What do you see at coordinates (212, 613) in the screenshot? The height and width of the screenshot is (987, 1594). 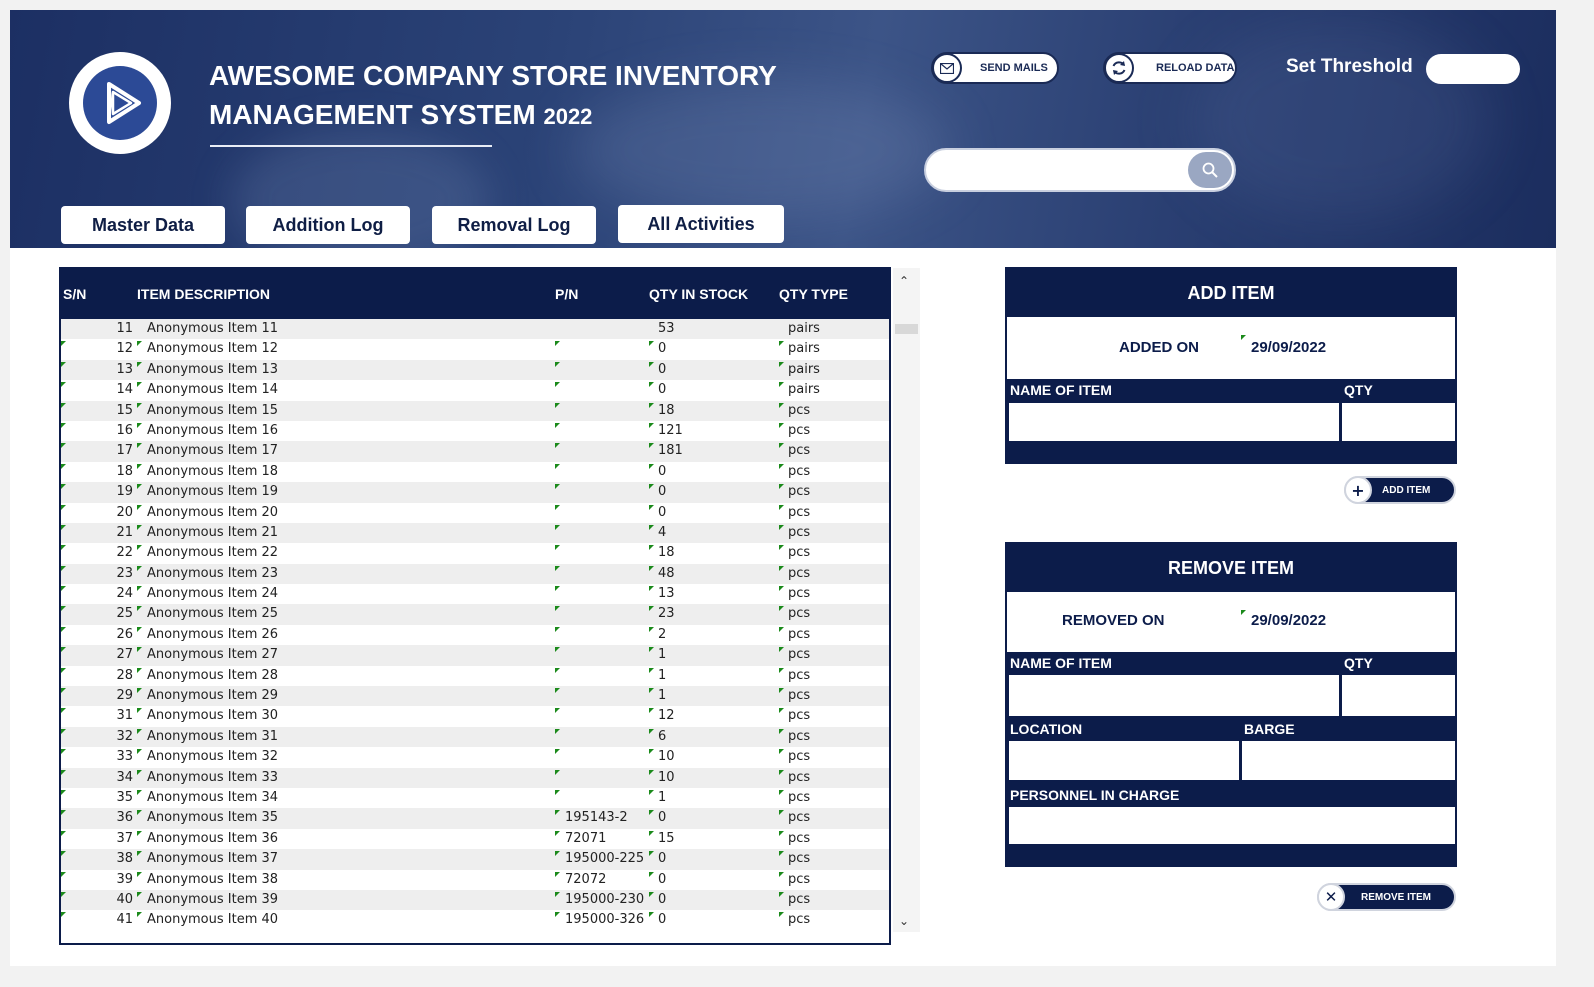 I see `cell-item-description: Anonymous Item 25` at bounding box center [212, 613].